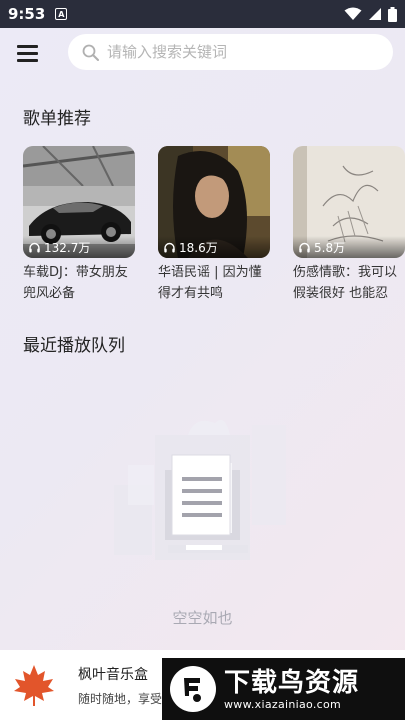 This screenshot has width=405, height=720. What do you see at coordinates (330, 247) in the screenshot?
I see `play-count-value: 5.8万` at bounding box center [330, 247].